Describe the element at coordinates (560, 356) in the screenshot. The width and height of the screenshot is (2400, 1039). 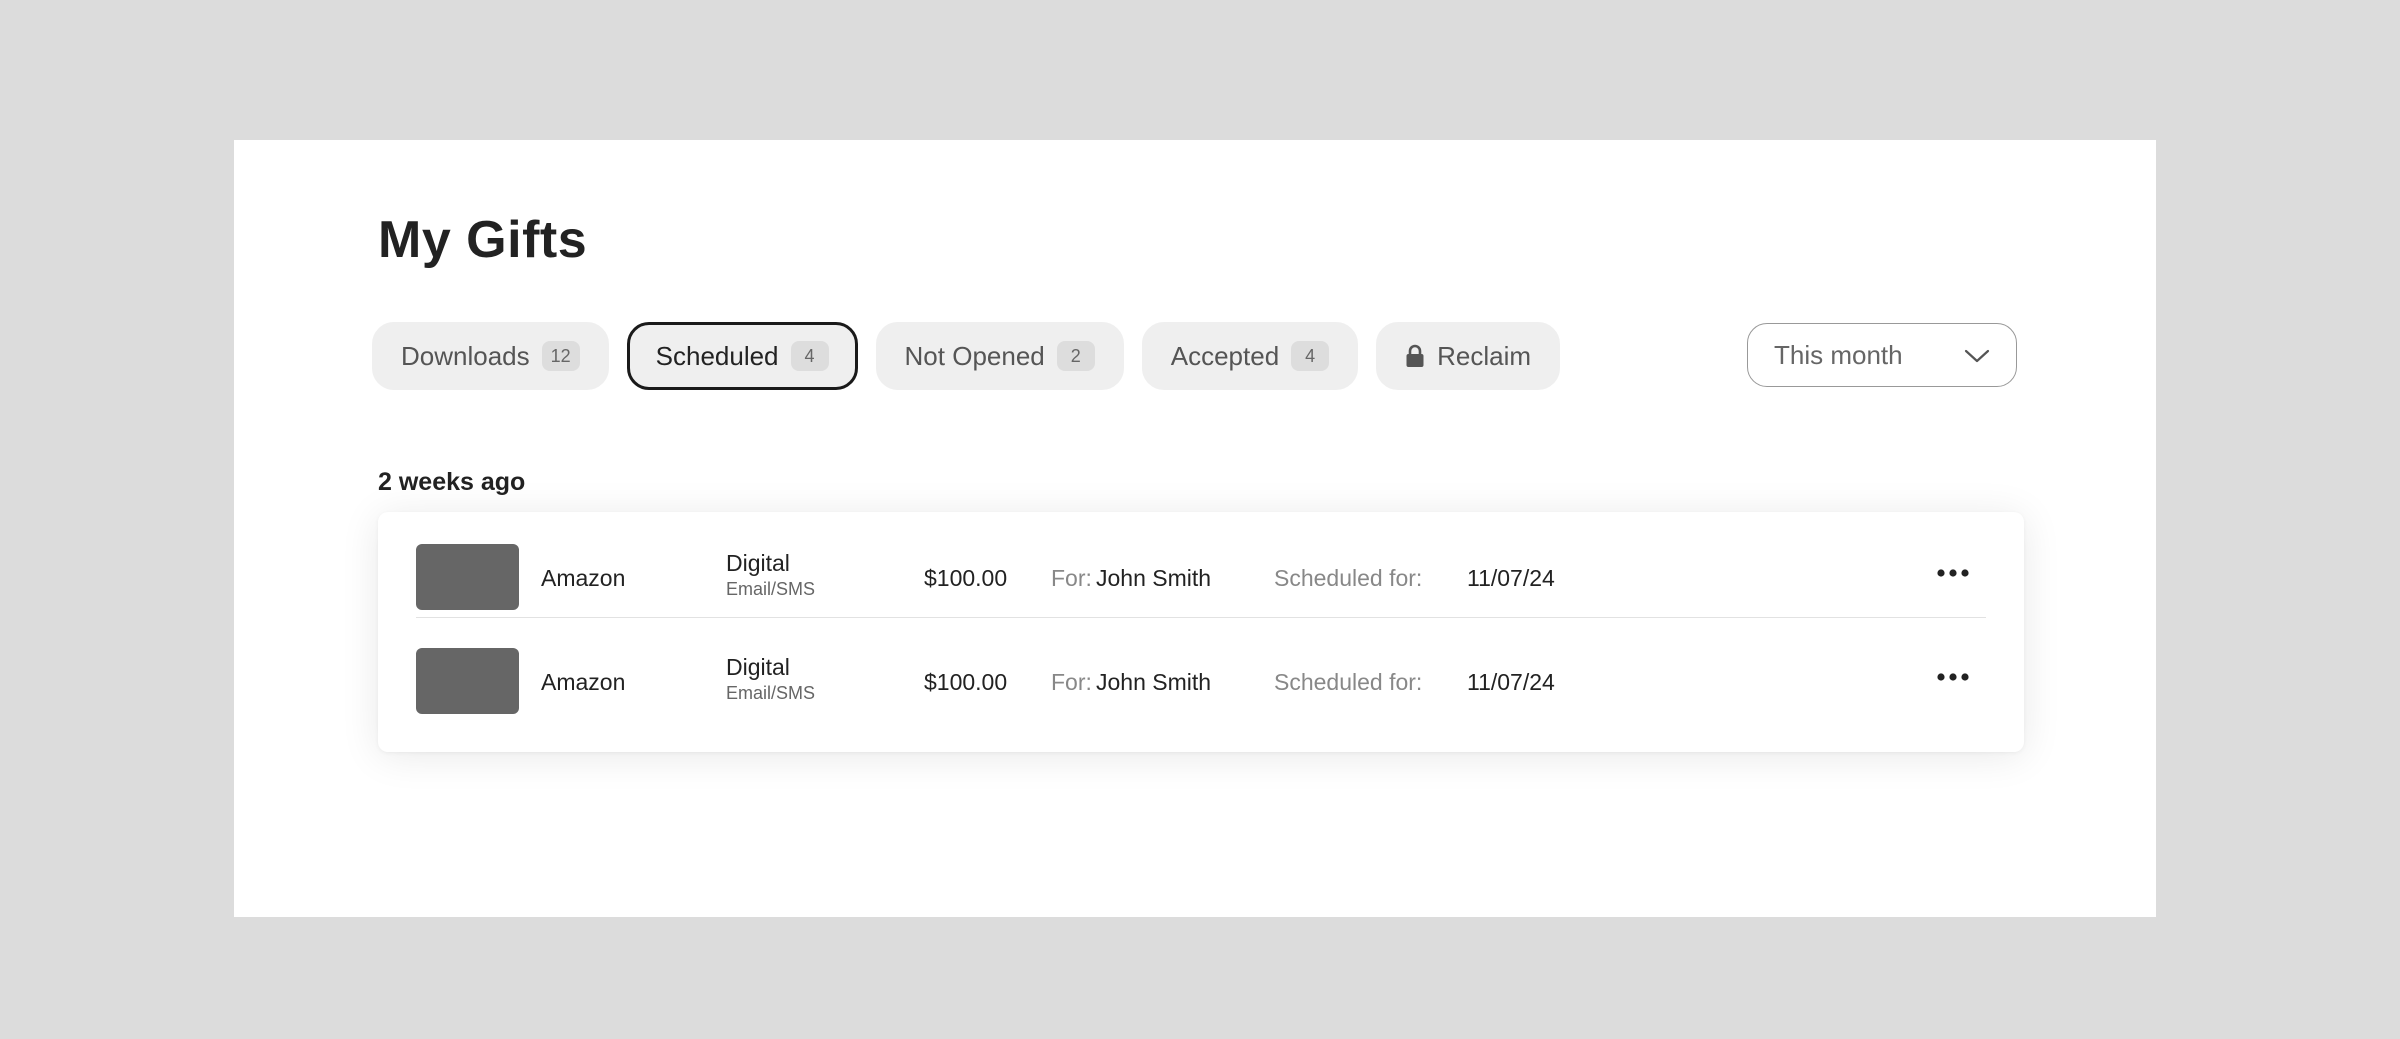
I see `tab-count-badge: 12` at that location.